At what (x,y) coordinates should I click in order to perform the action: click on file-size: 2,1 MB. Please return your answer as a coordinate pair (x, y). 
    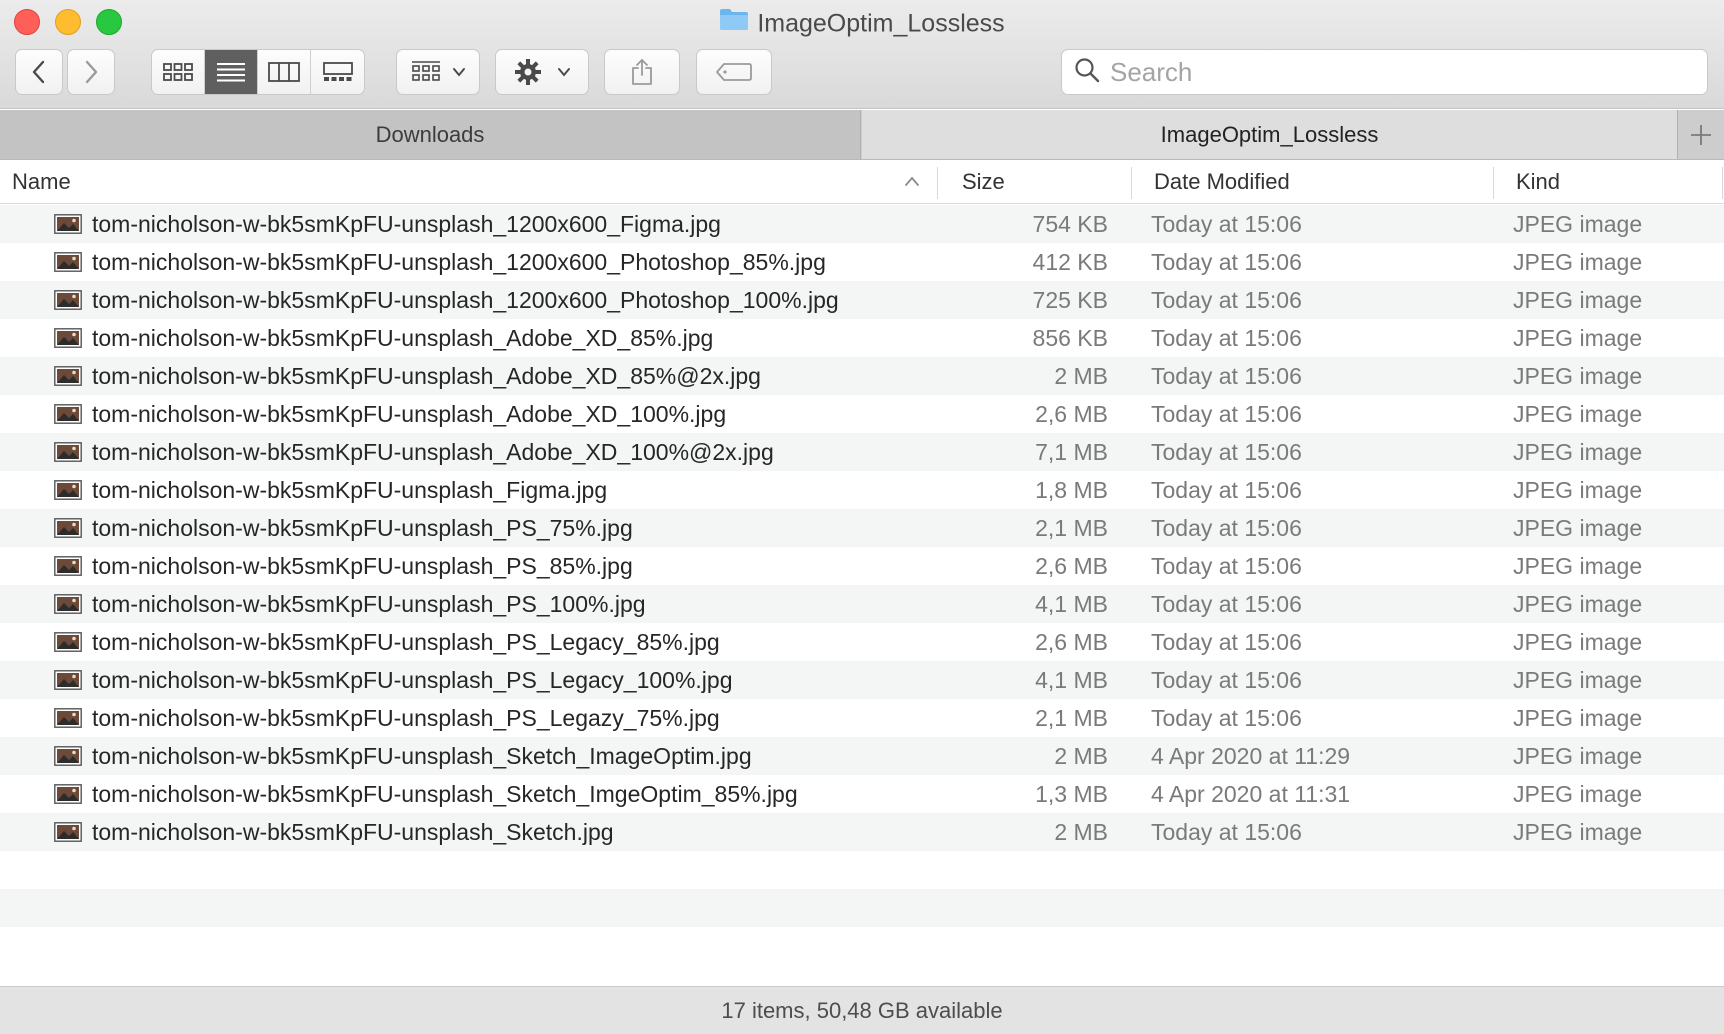
    Looking at the image, I should click on (1071, 718).